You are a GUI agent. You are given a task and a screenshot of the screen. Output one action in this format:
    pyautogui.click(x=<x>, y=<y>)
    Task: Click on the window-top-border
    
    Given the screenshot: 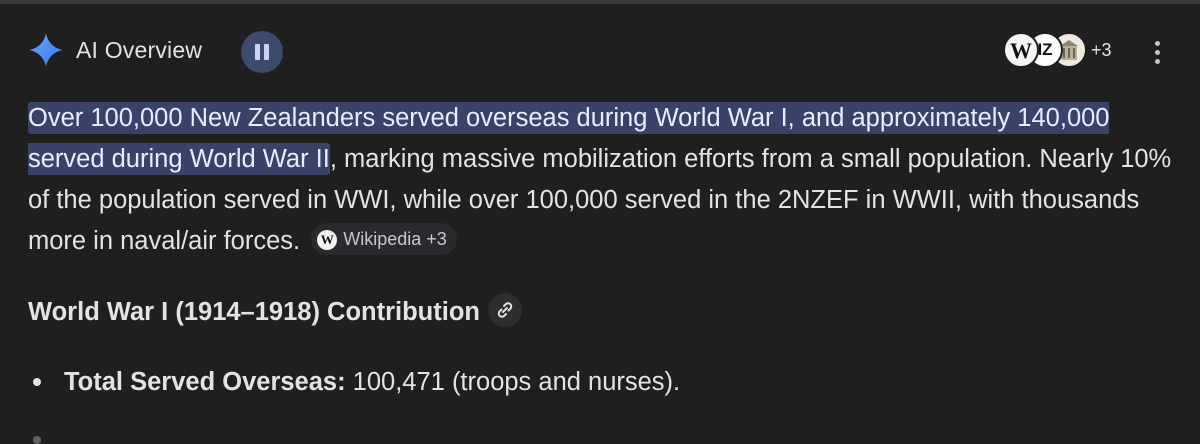 What is the action you would take?
    pyautogui.click(x=600, y=2)
    